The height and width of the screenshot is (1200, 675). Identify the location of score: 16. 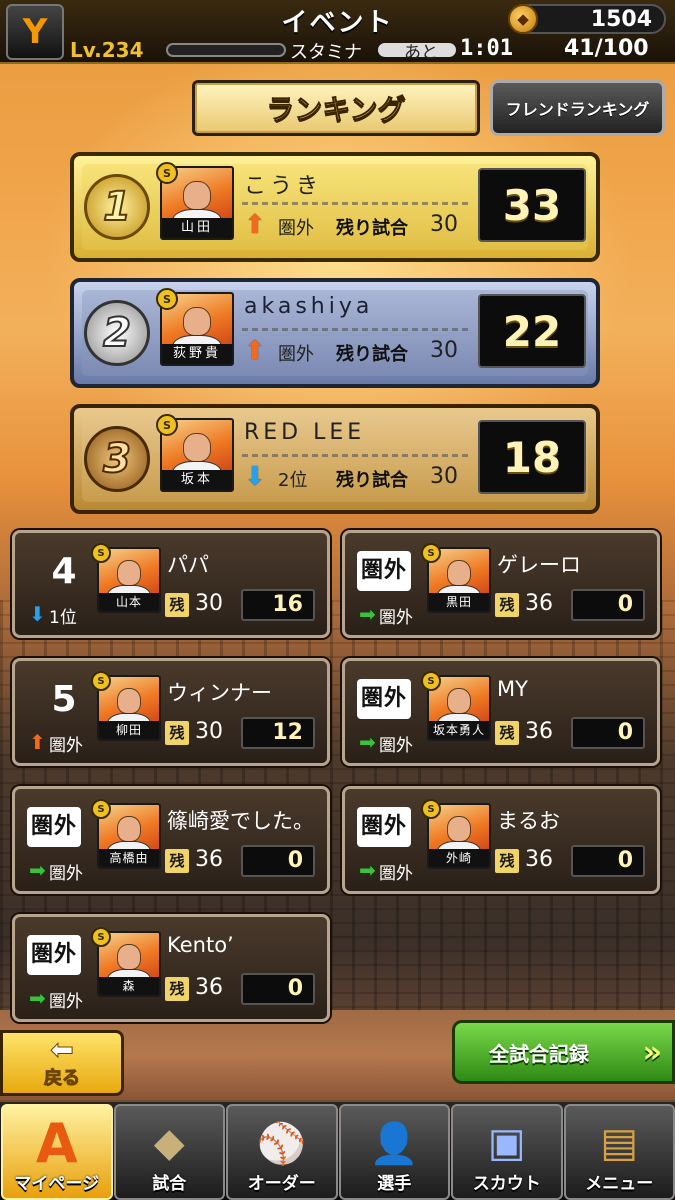
(278, 605).